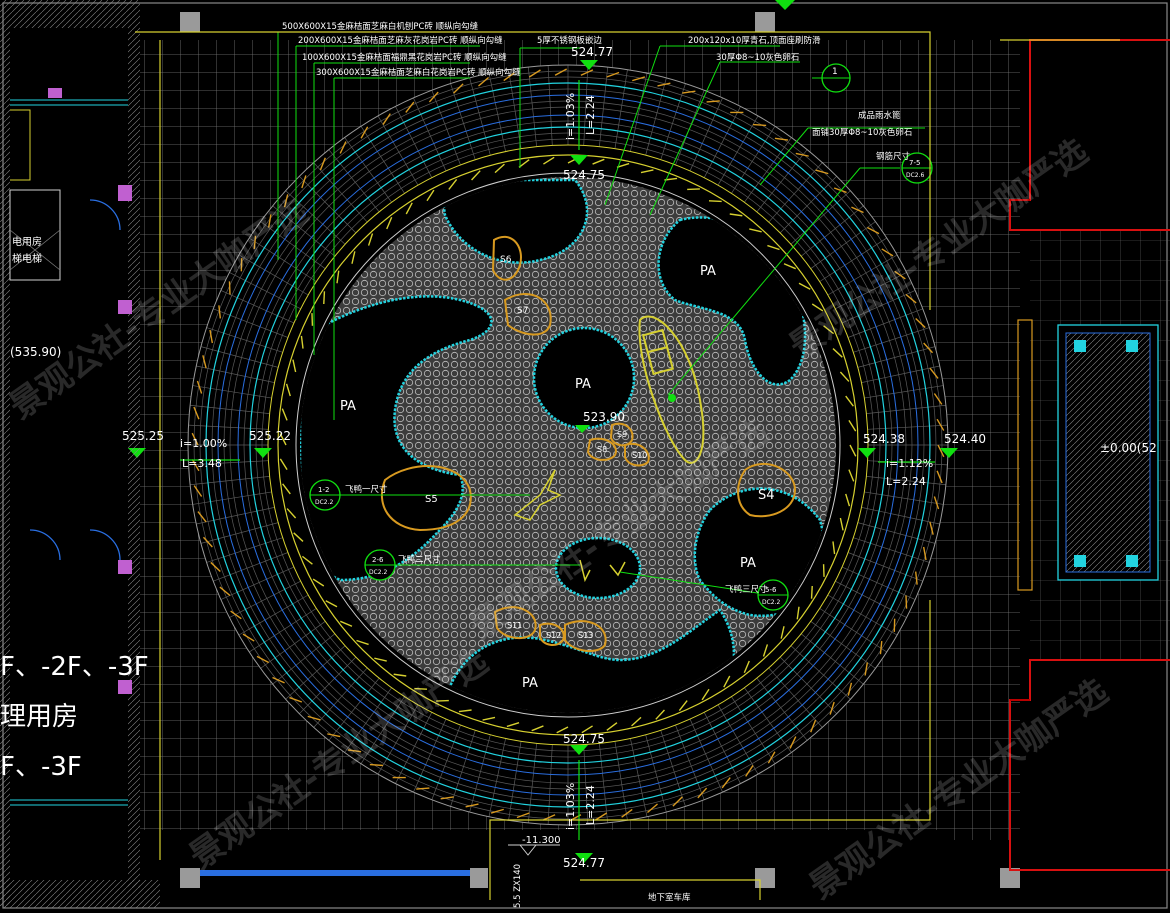  What do you see at coordinates (530, 683) in the screenshot?
I see `pa-label-5: PA` at bounding box center [530, 683].